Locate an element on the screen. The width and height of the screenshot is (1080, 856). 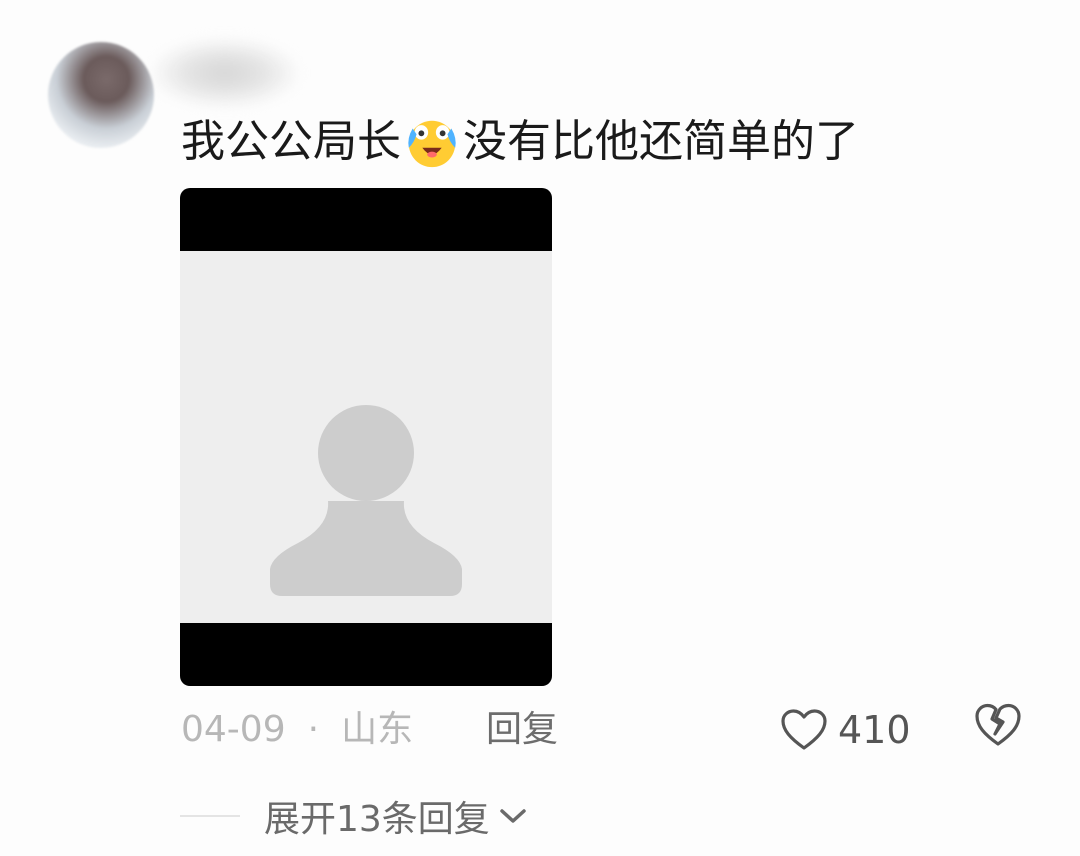
expand-replies: 展开13条回复 is located at coordinates (354, 816).